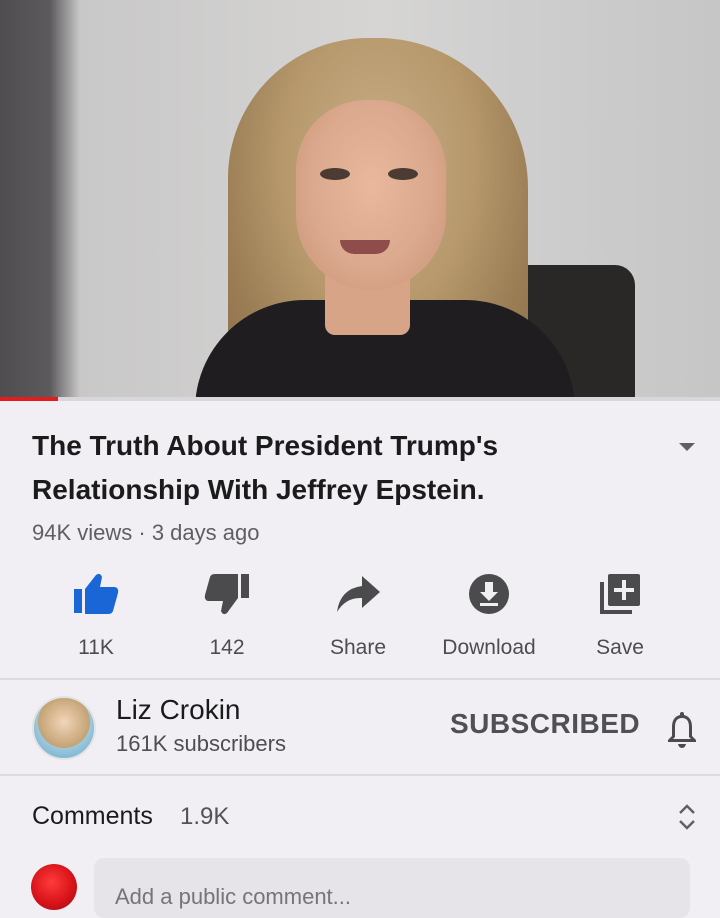 This screenshot has width=720, height=918. What do you see at coordinates (29, 399) in the screenshot?
I see `video-progress-fill` at bounding box center [29, 399].